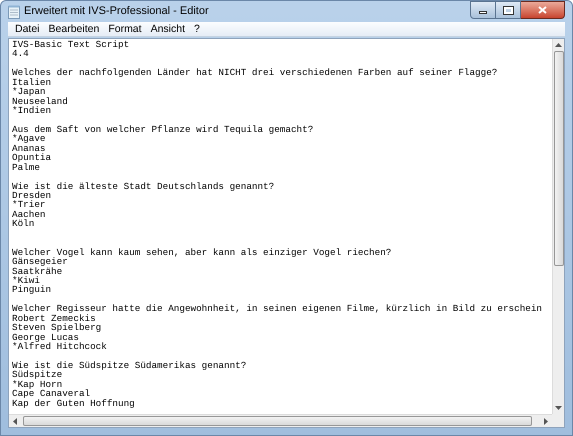 The height and width of the screenshot is (436, 573). I want to click on scroll-down-icon, so click(558, 408).